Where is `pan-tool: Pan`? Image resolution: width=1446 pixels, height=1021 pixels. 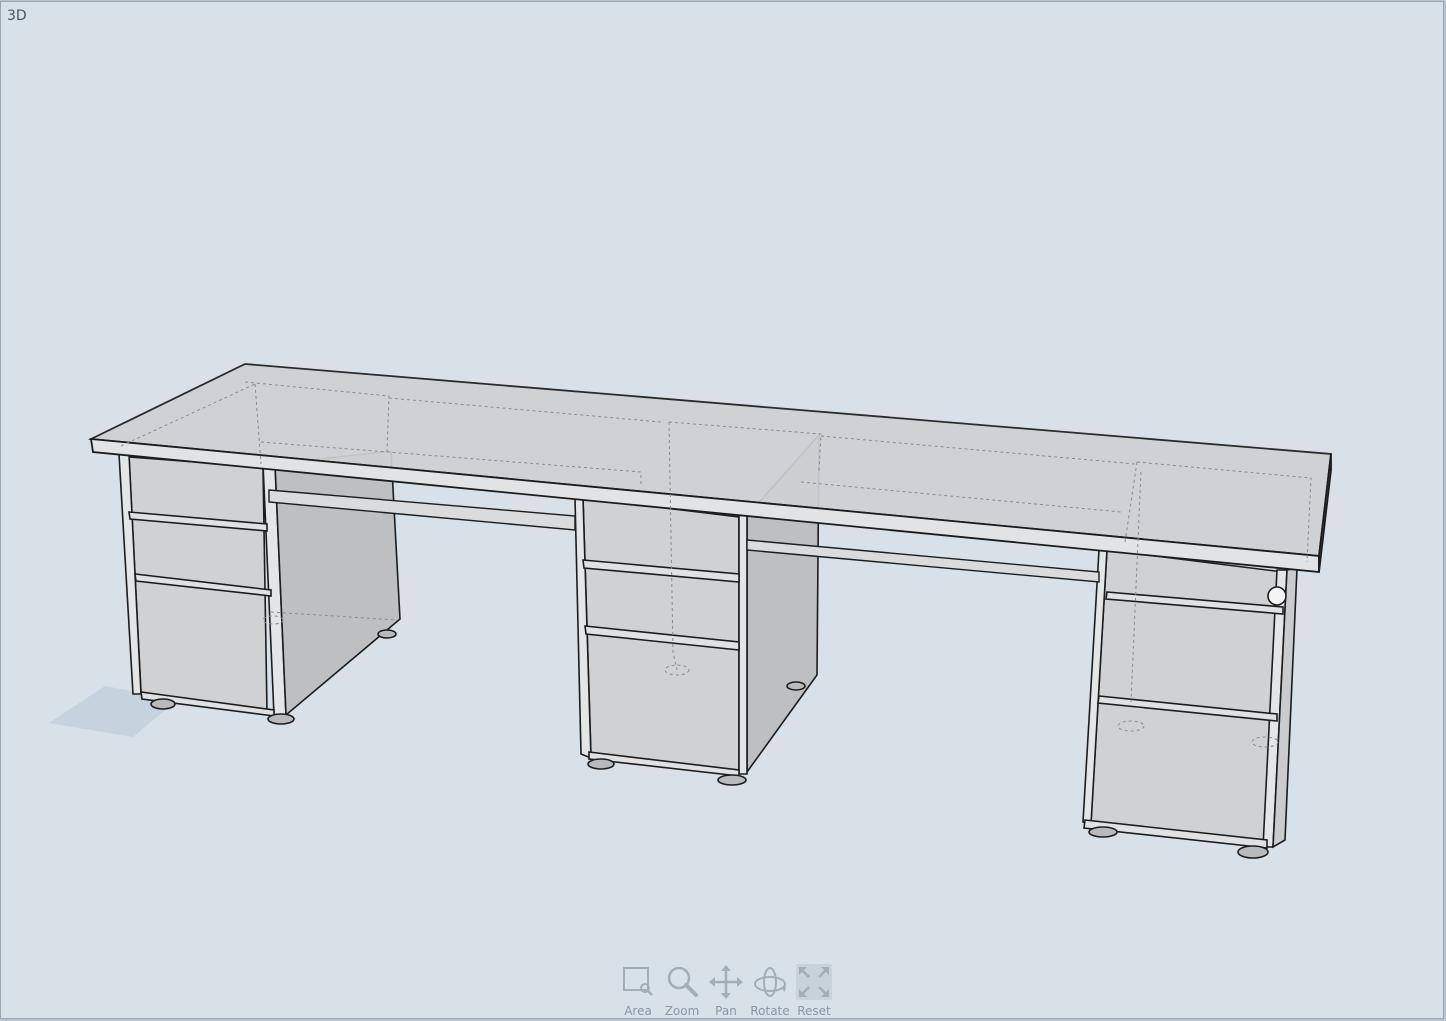 pan-tool: Pan is located at coordinates (726, 991).